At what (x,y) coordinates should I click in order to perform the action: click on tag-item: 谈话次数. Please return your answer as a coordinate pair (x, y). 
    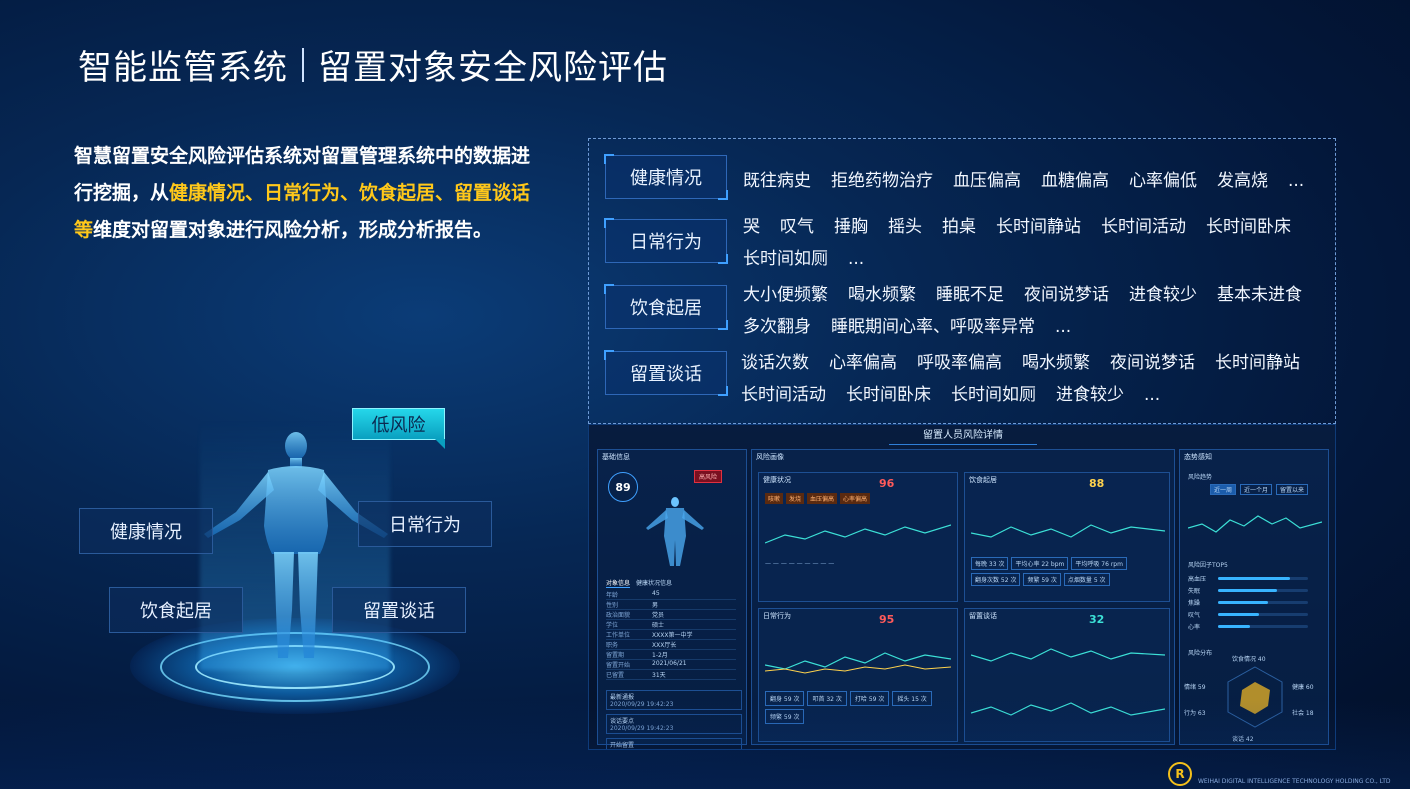
    Looking at the image, I should click on (775, 363).